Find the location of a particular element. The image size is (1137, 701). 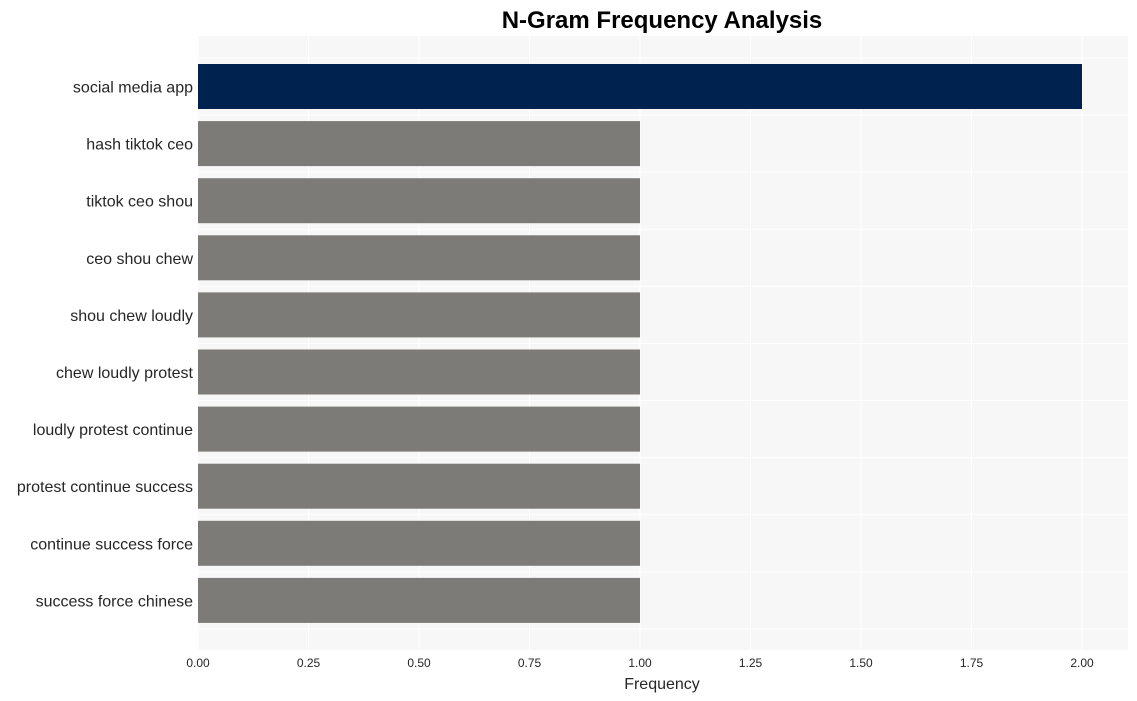

y-tick-label: loudly protest continue is located at coordinates (113, 430).